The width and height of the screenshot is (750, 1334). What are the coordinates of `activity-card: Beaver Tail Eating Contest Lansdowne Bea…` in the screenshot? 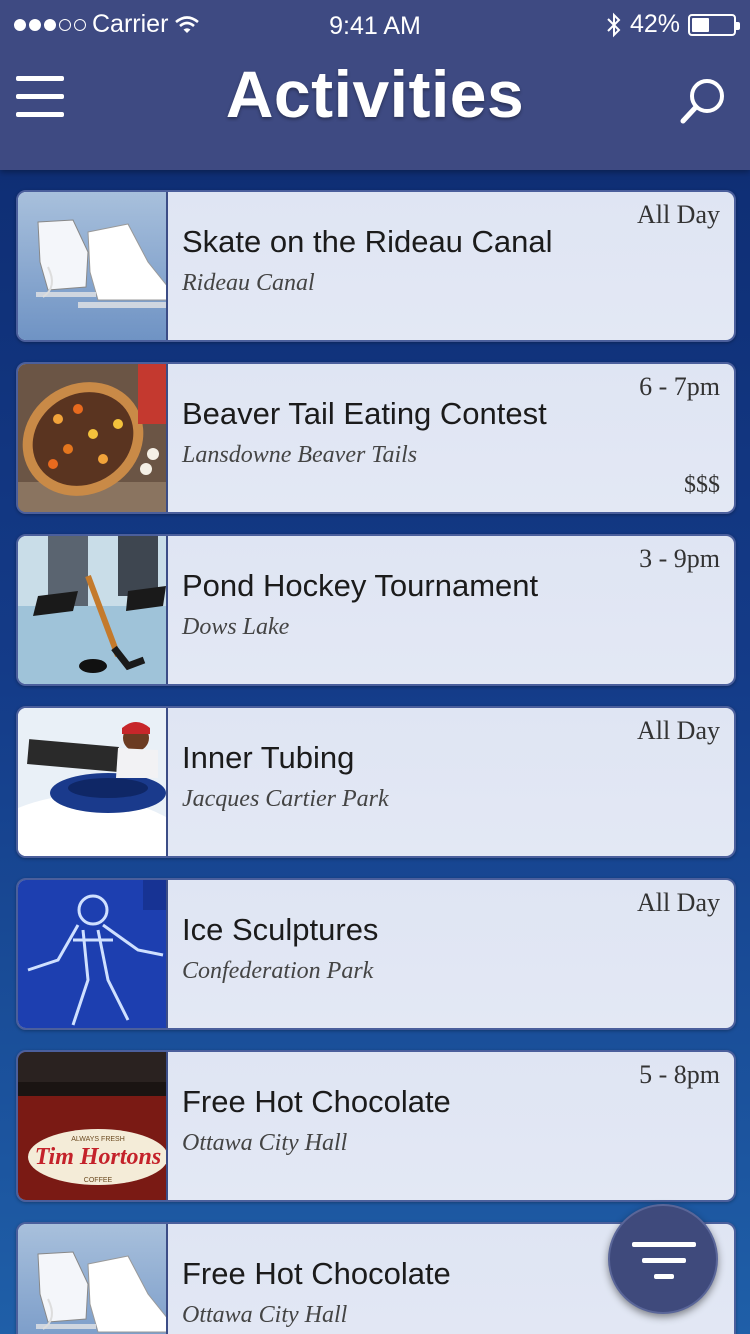 It's located at (376, 438).